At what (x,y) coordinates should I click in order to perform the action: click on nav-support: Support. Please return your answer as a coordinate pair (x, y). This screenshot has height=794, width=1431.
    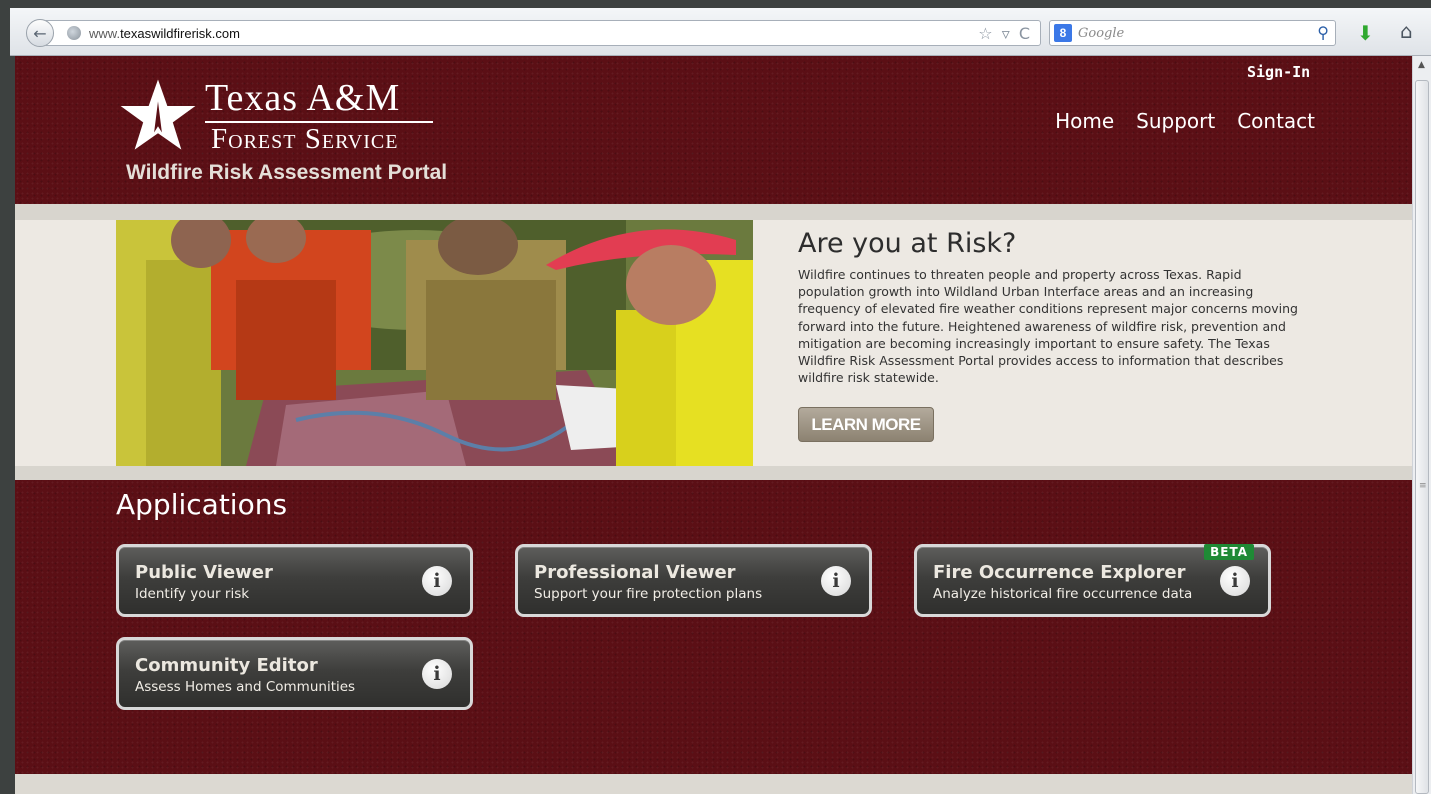
    Looking at the image, I should click on (1175, 121).